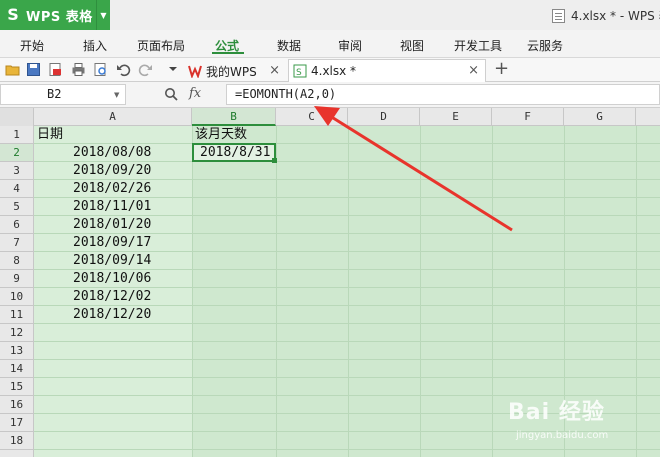 Image resolution: width=660 pixels, height=457 pixels. I want to click on ribbon-menu: 开始 插入 页面布局 公式 数据 审阅 视图 开发工具 云服务, so click(330, 44).